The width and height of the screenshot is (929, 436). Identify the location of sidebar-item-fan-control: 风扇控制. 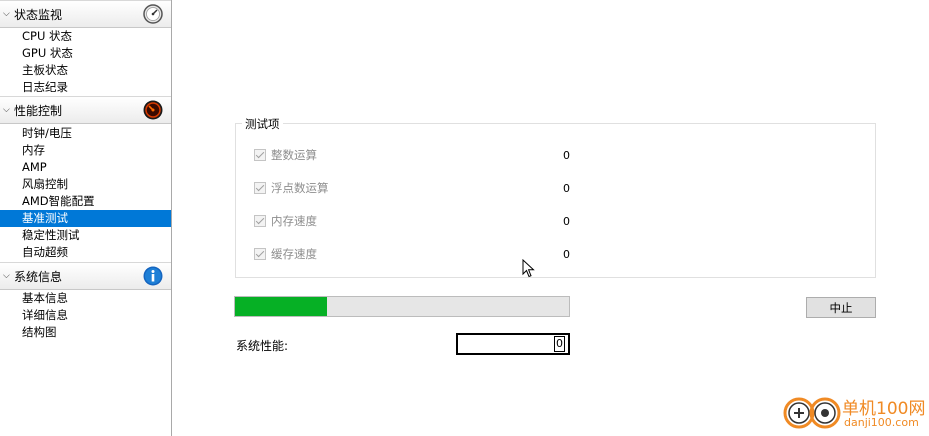
(85, 184).